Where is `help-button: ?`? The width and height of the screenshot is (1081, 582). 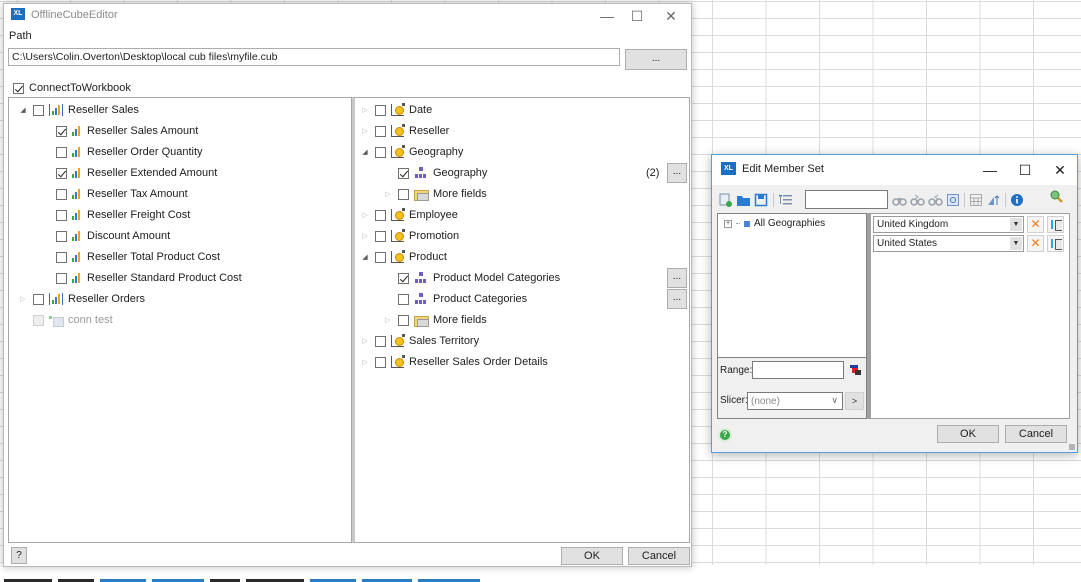 help-button: ? is located at coordinates (19, 555).